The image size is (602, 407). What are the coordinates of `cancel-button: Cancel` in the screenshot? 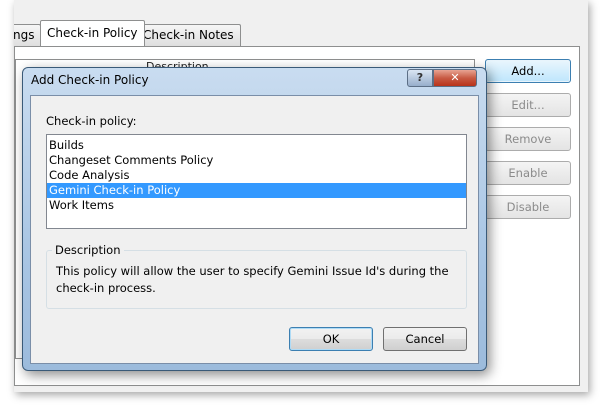 It's located at (425, 339).